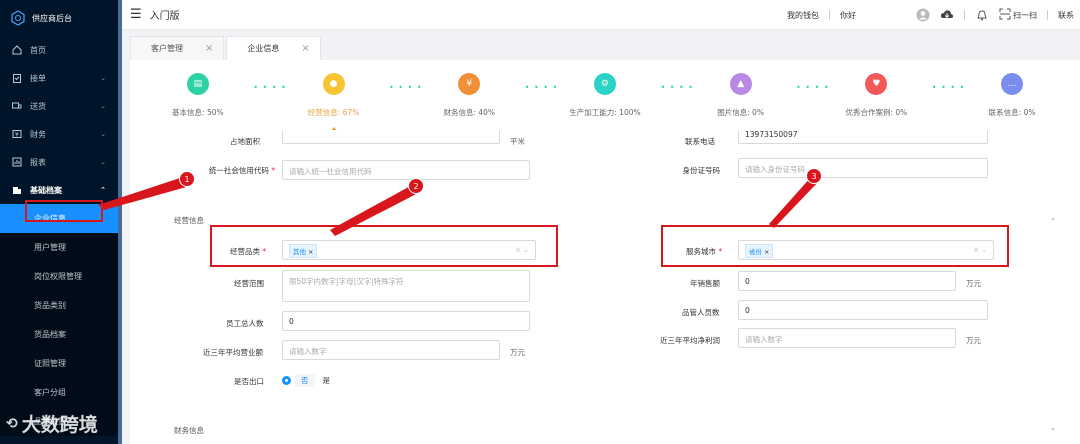 This screenshot has height=444, width=1080. I want to click on avatar-icon, so click(923, 15).